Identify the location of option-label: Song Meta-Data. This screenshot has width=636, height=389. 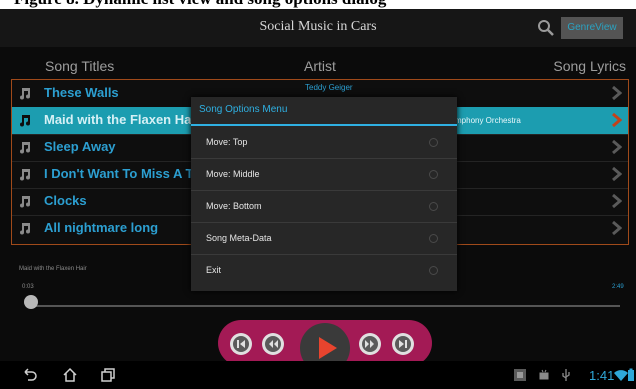
(239, 238).